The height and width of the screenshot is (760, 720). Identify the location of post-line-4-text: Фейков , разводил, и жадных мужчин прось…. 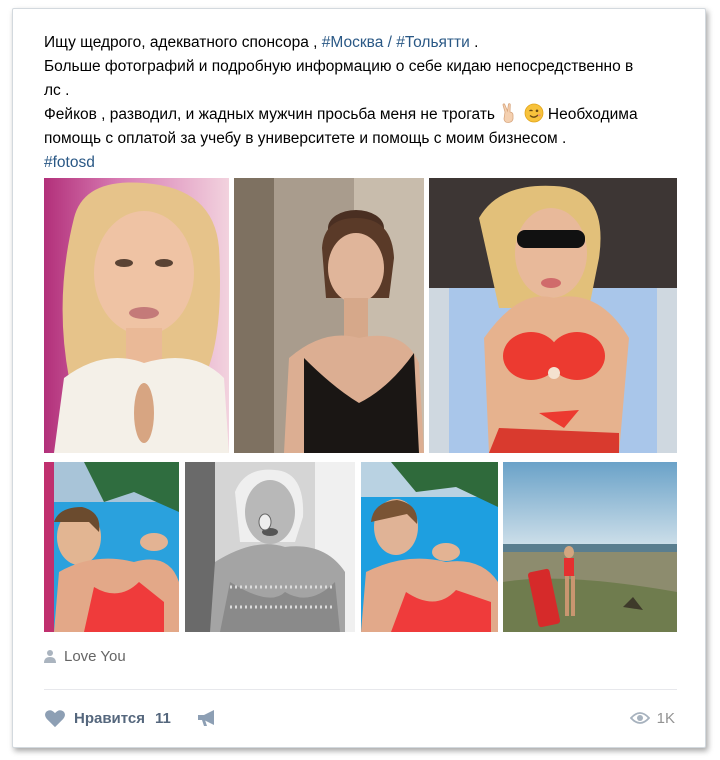
(272, 114).